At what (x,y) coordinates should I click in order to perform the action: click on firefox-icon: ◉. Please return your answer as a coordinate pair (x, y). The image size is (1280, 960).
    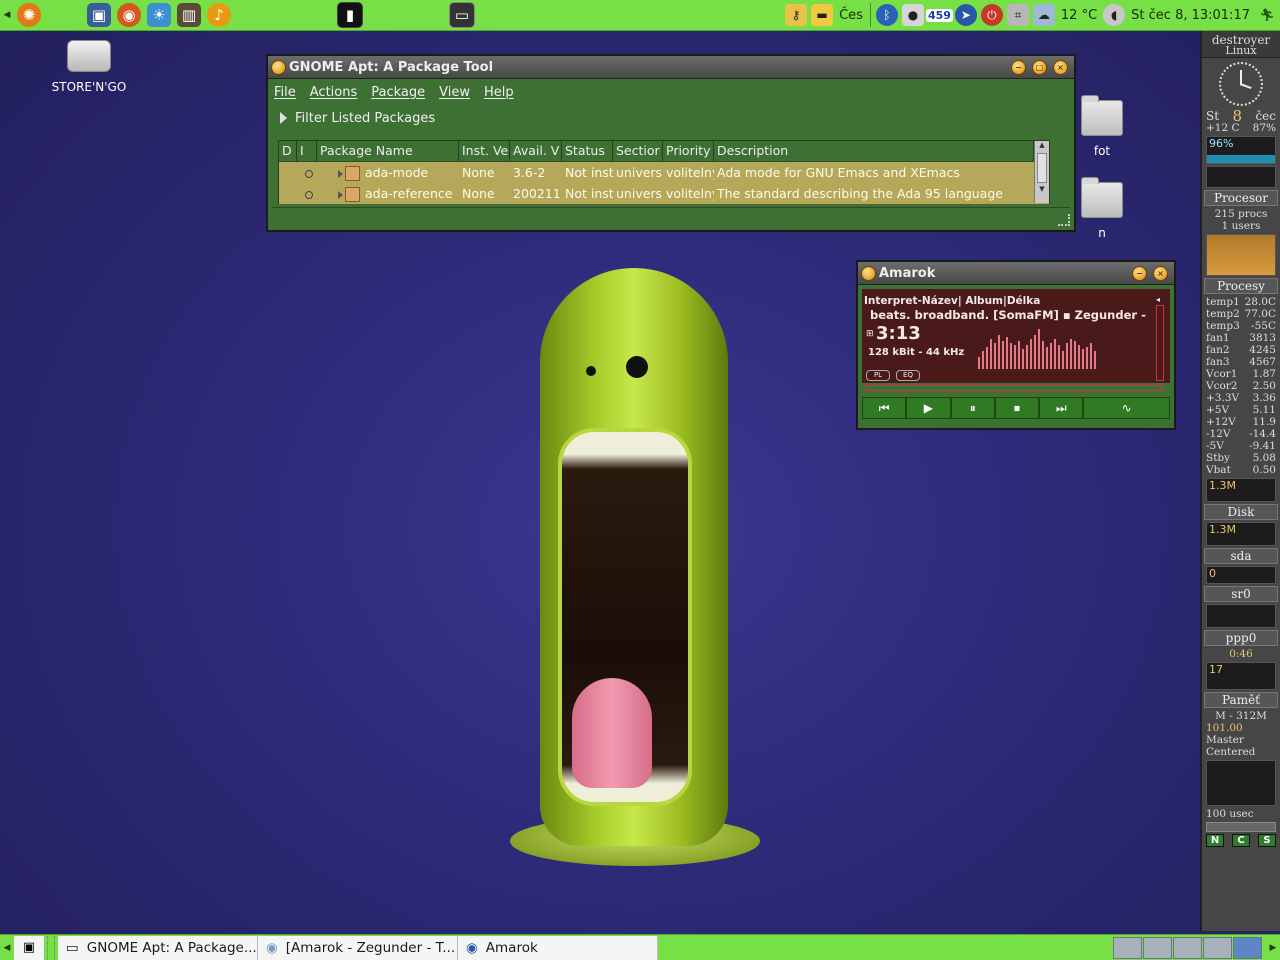
    Looking at the image, I should click on (129, 15).